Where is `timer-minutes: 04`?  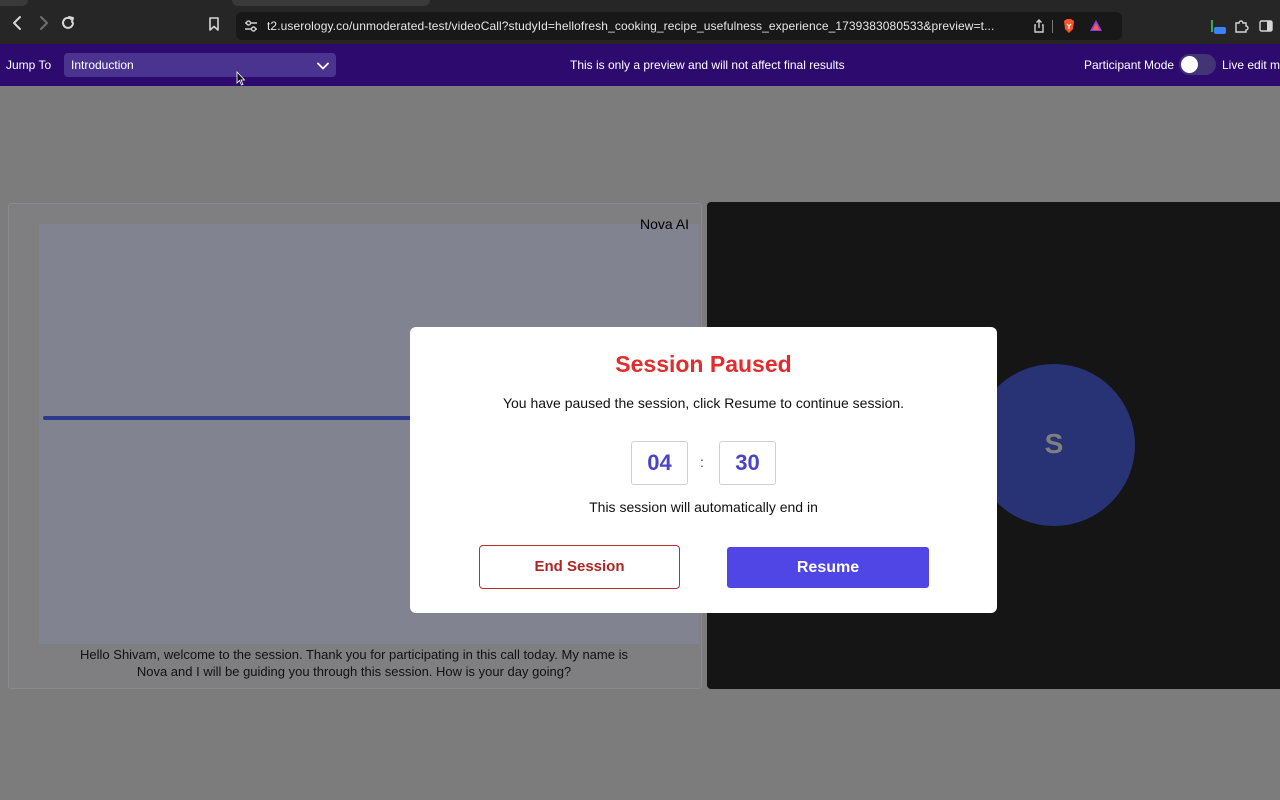 timer-minutes: 04 is located at coordinates (659, 463).